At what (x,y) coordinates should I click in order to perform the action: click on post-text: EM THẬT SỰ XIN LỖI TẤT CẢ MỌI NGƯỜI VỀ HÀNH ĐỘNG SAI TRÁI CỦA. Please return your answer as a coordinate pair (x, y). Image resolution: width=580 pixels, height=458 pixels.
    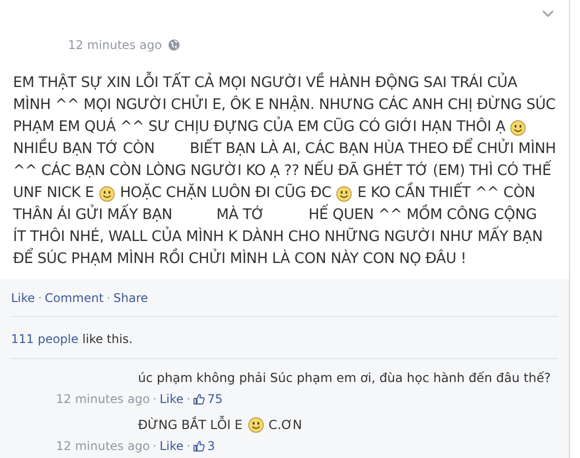
    Looking at the image, I should click on (265, 83).